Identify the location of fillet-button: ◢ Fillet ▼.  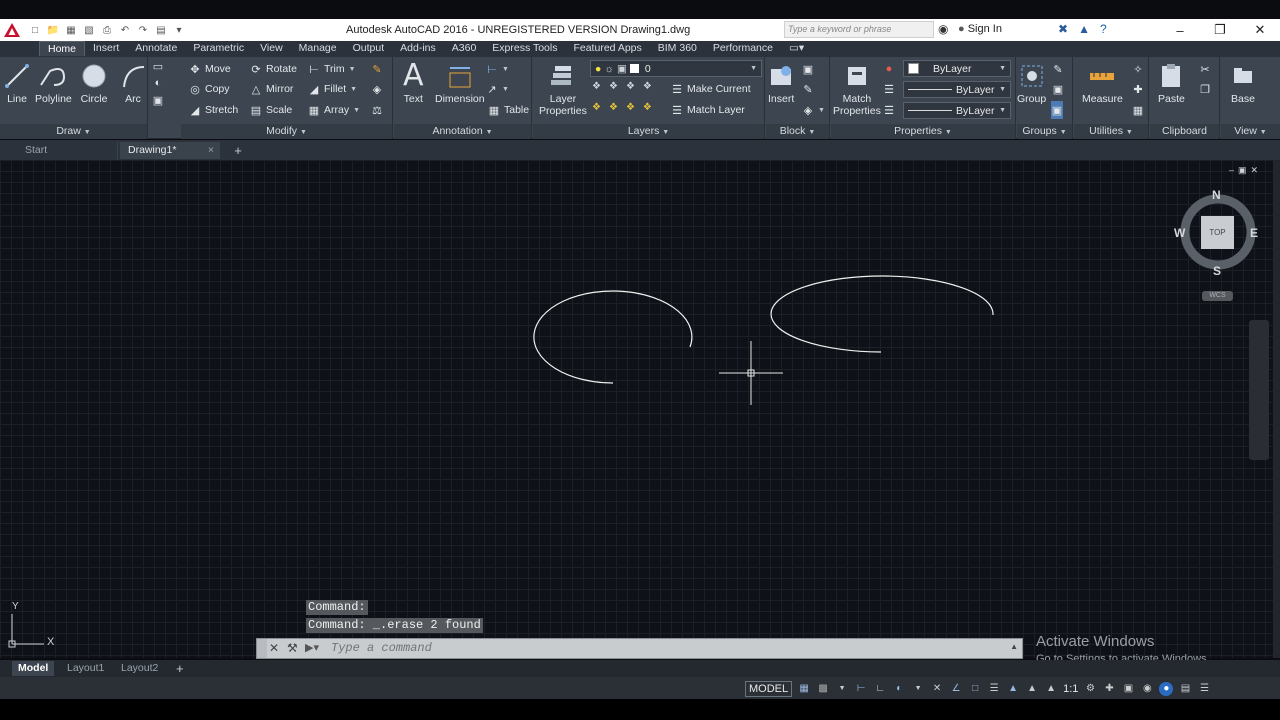
(332, 89).